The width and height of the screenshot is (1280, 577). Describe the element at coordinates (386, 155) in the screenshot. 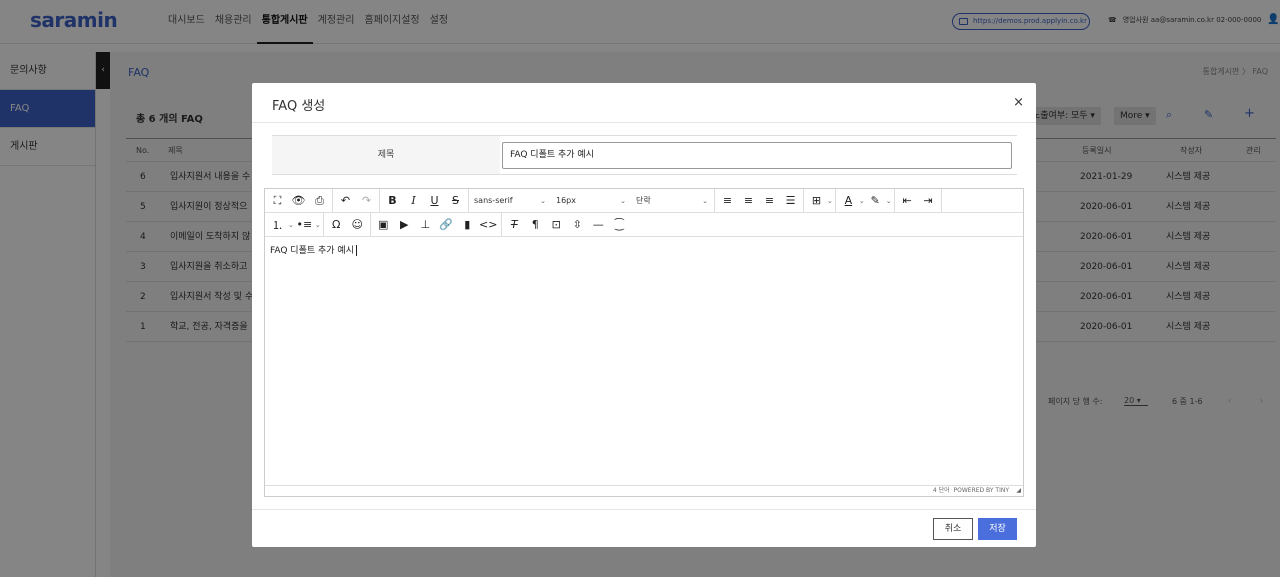

I see `title-label: 제목` at that location.